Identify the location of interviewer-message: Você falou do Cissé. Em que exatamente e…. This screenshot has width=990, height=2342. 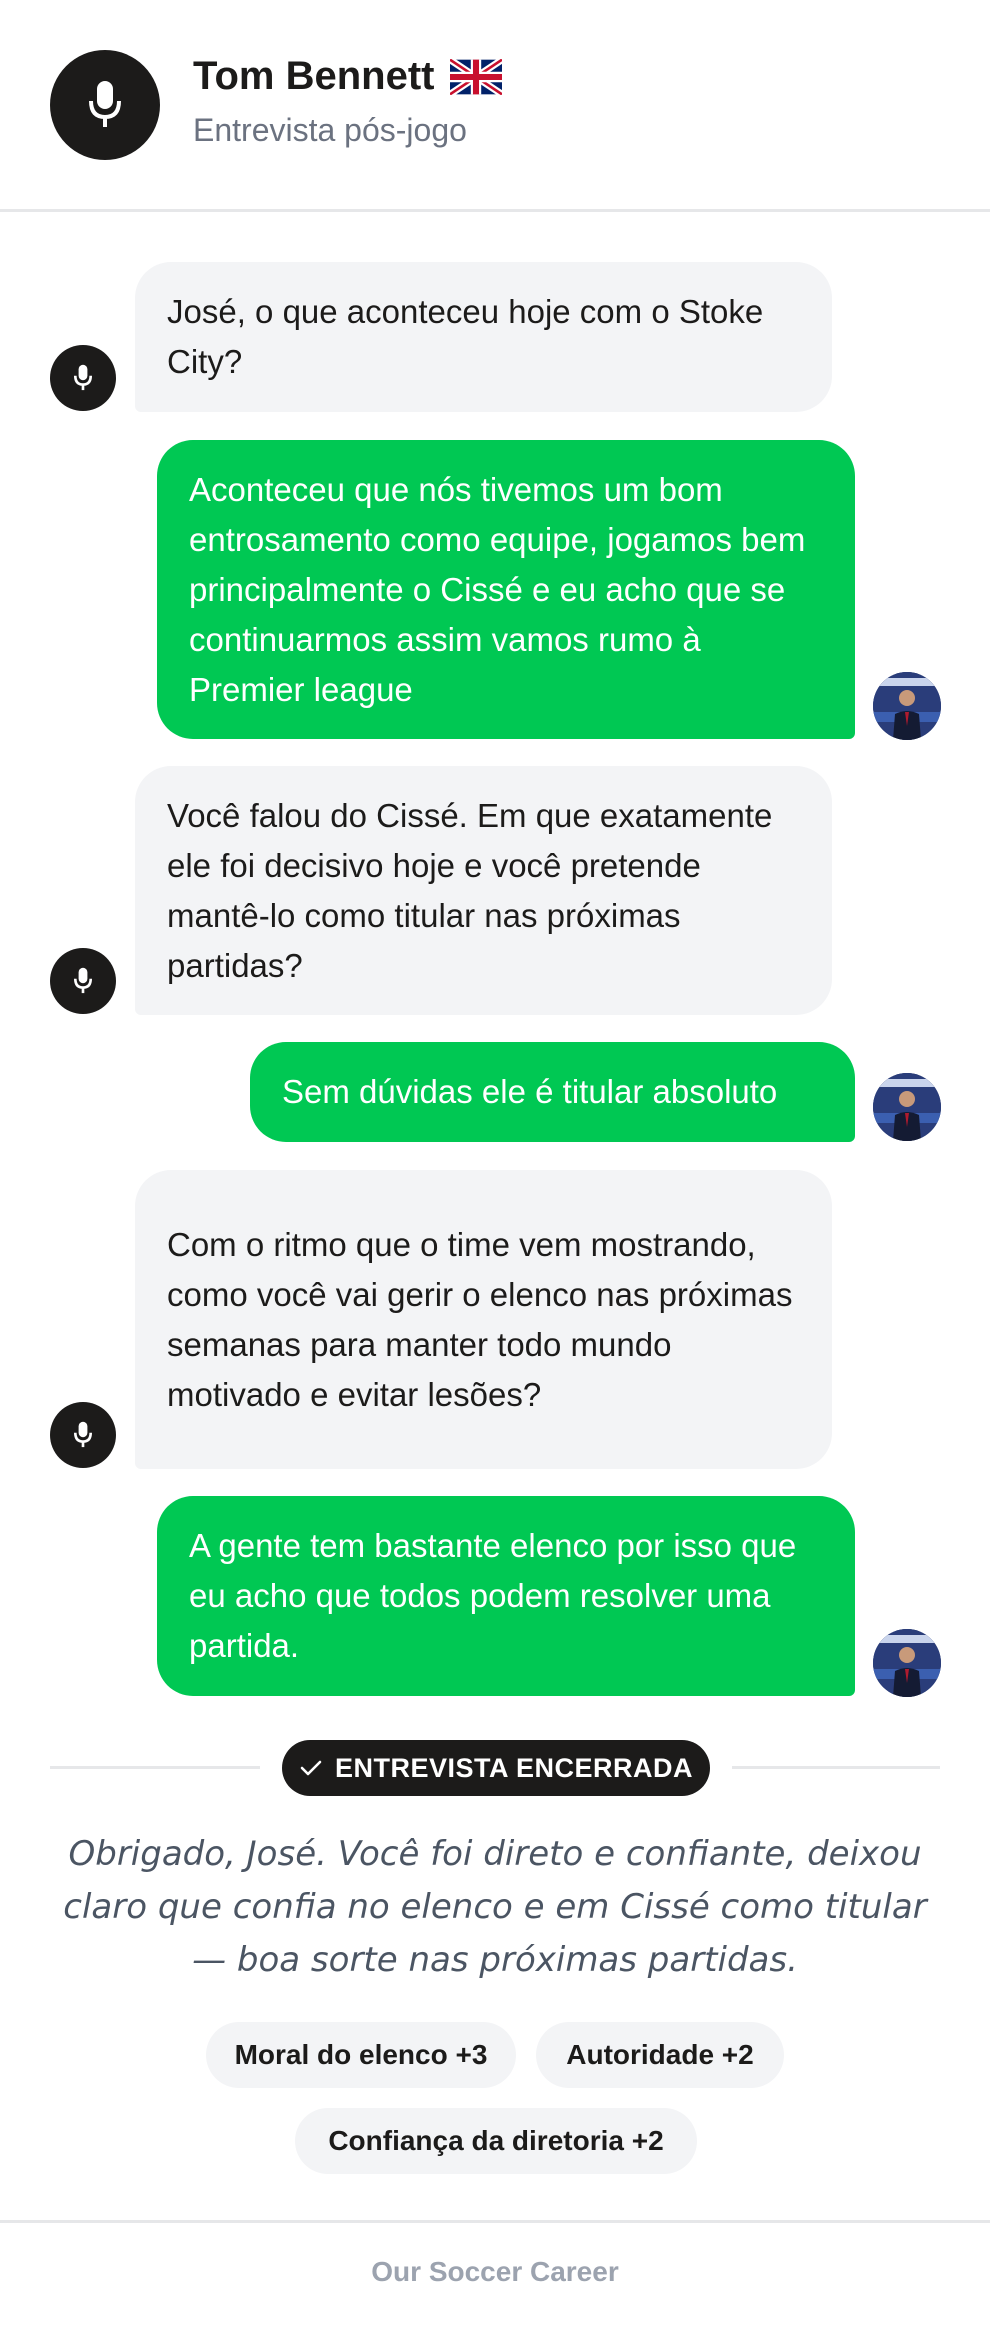
(483, 890).